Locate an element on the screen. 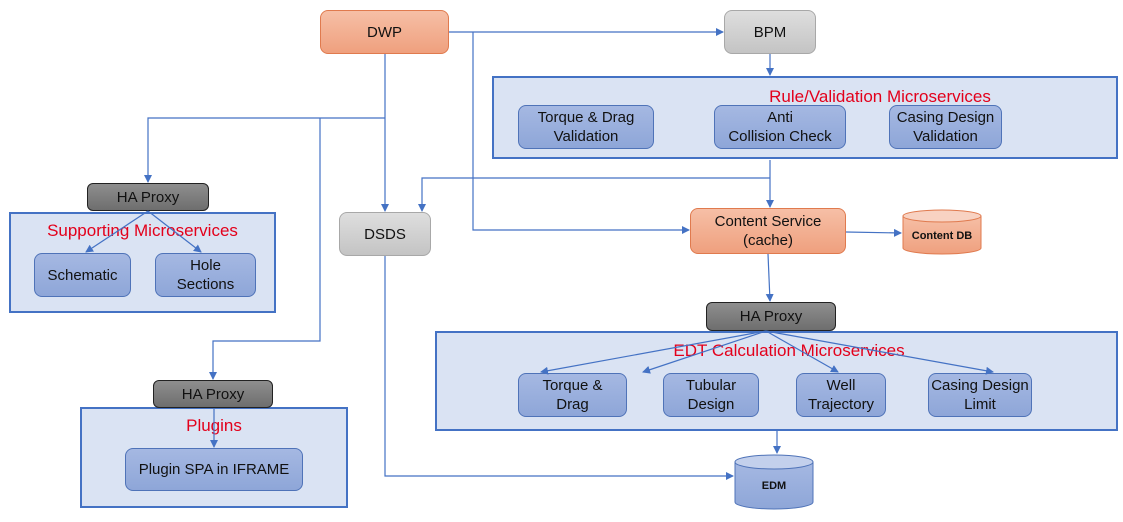  content-db: Content DB is located at coordinates (942, 232).